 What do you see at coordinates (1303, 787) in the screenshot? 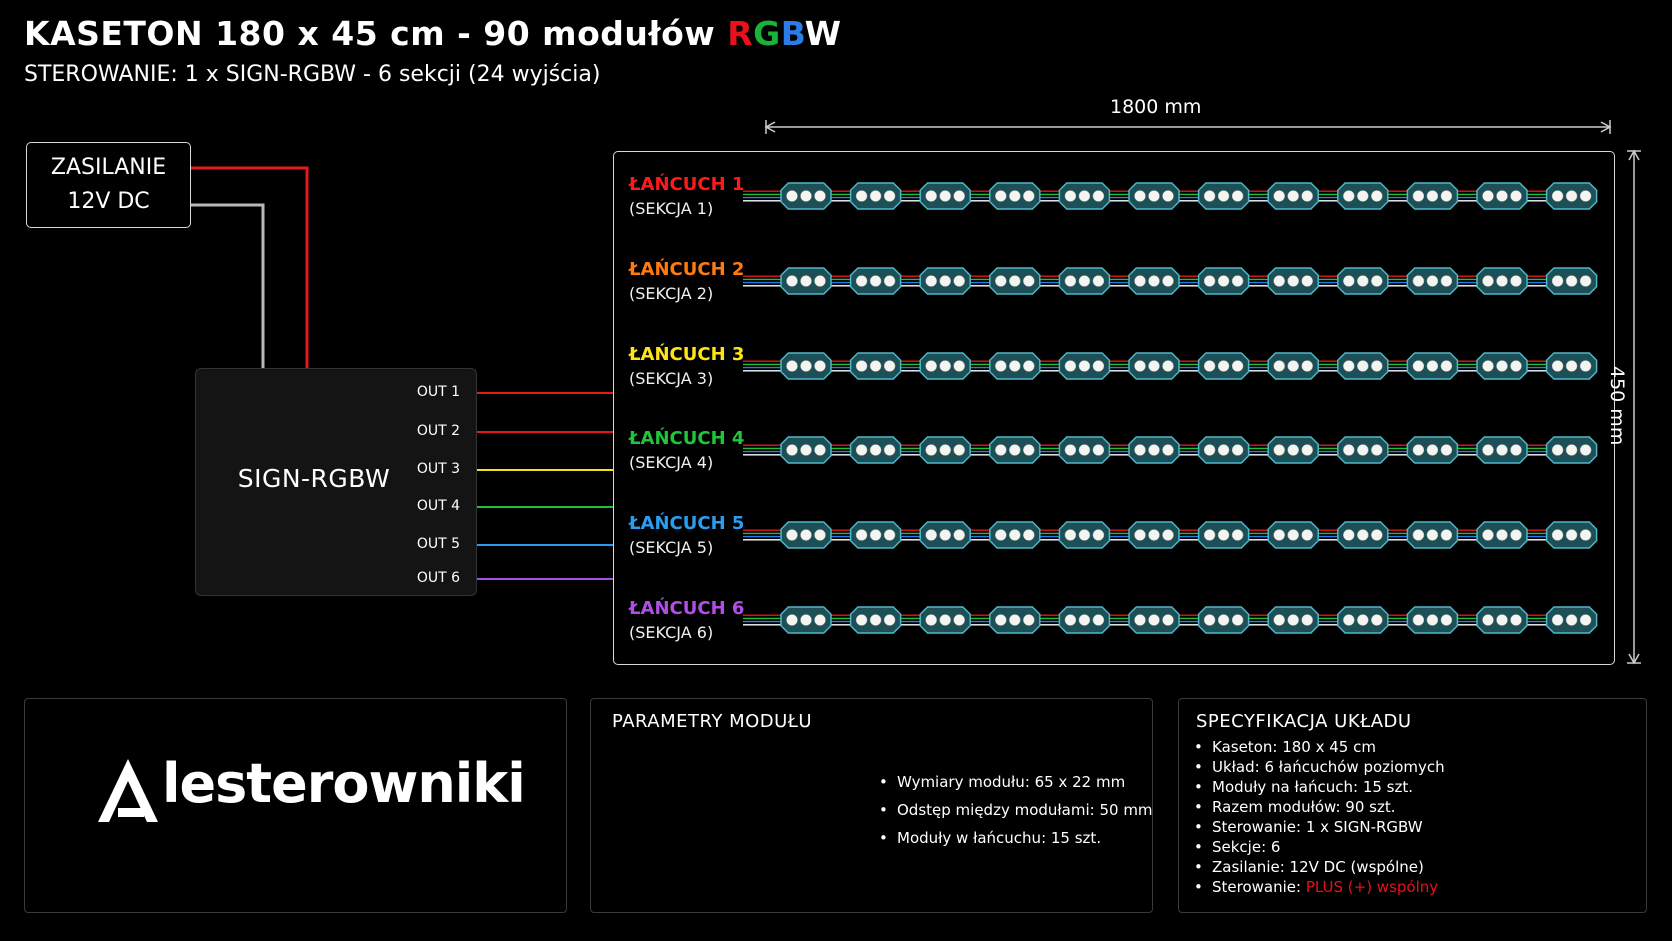
I see `spec-item: Moduły na łańcuch: 15 szt.` at bounding box center [1303, 787].